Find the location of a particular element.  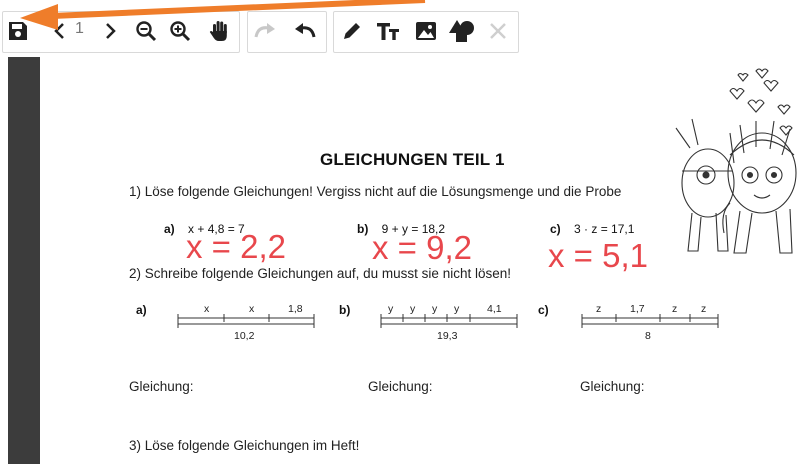

close-button is located at coordinates (498, 31).